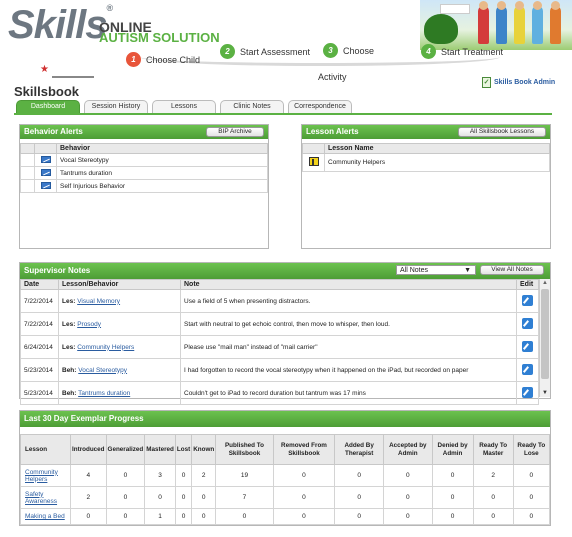  What do you see at coordinates (436, 270) in the screenshot?
I see `notes-filter-select: All Notes ▼` at bounding box center [436, 270].